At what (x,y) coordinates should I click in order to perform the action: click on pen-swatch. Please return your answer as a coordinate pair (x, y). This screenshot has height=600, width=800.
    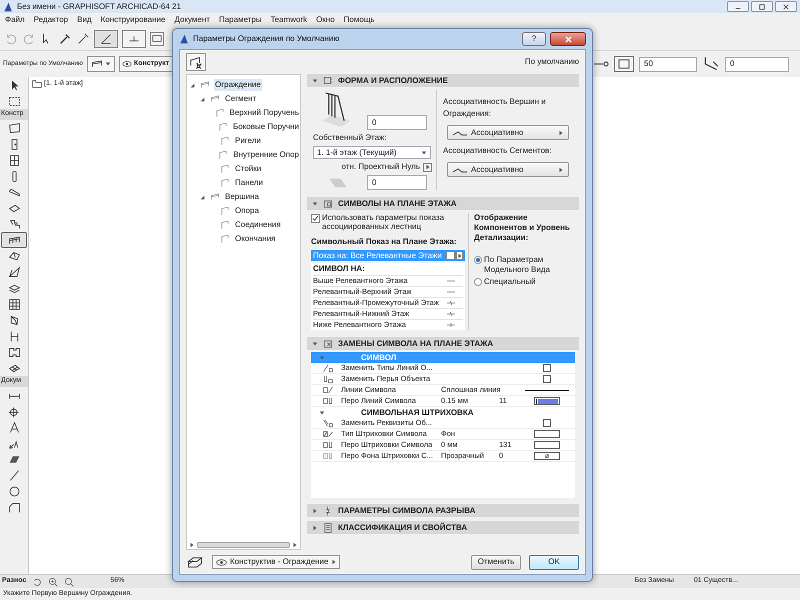
    Looking at the image, I should click on (547, 401).